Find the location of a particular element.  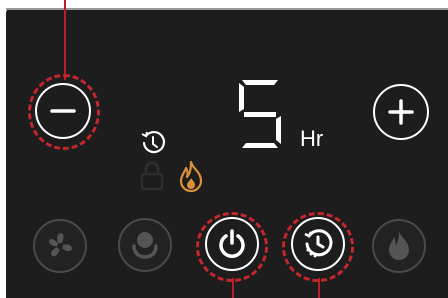

minus-button is located at coordinates (63, 111).